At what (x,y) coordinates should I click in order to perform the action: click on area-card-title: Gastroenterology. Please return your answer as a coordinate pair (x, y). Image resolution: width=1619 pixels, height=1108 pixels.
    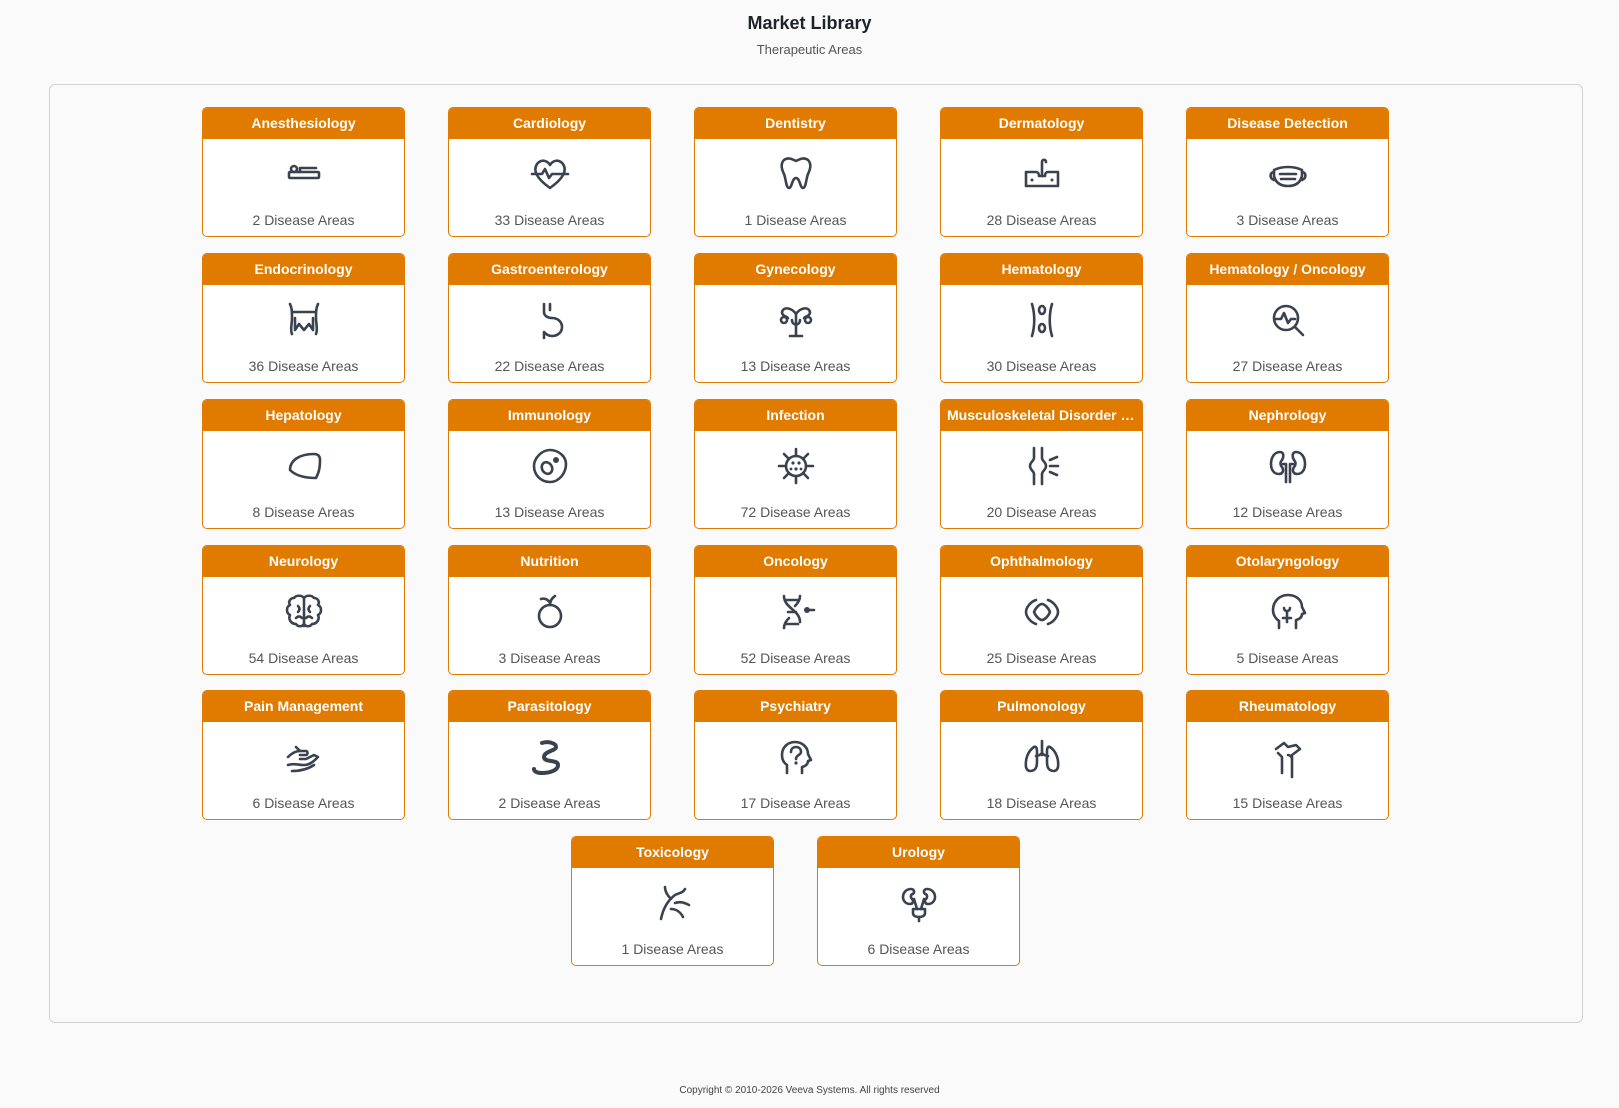
    Looking at the image, I should click on (549, 269).